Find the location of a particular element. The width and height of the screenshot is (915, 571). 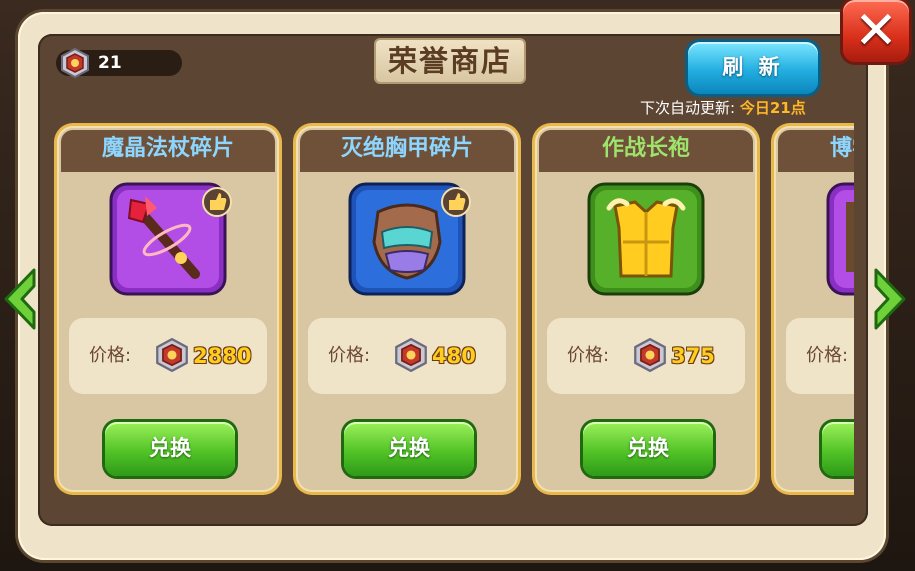

refresh-button: 刷 新 is located at coordinates (753, 68).